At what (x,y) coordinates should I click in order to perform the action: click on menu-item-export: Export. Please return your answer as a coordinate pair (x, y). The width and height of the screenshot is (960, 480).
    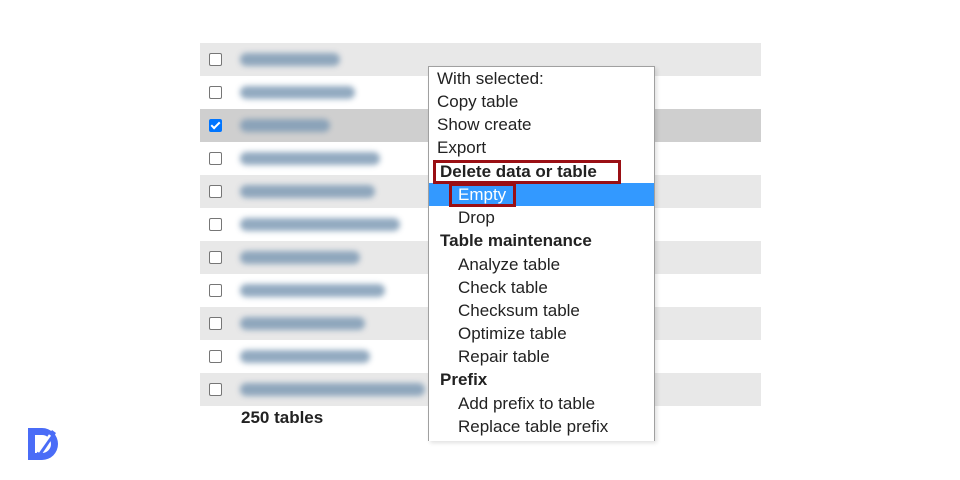
    Looking at the image, I should click on (541, 147).